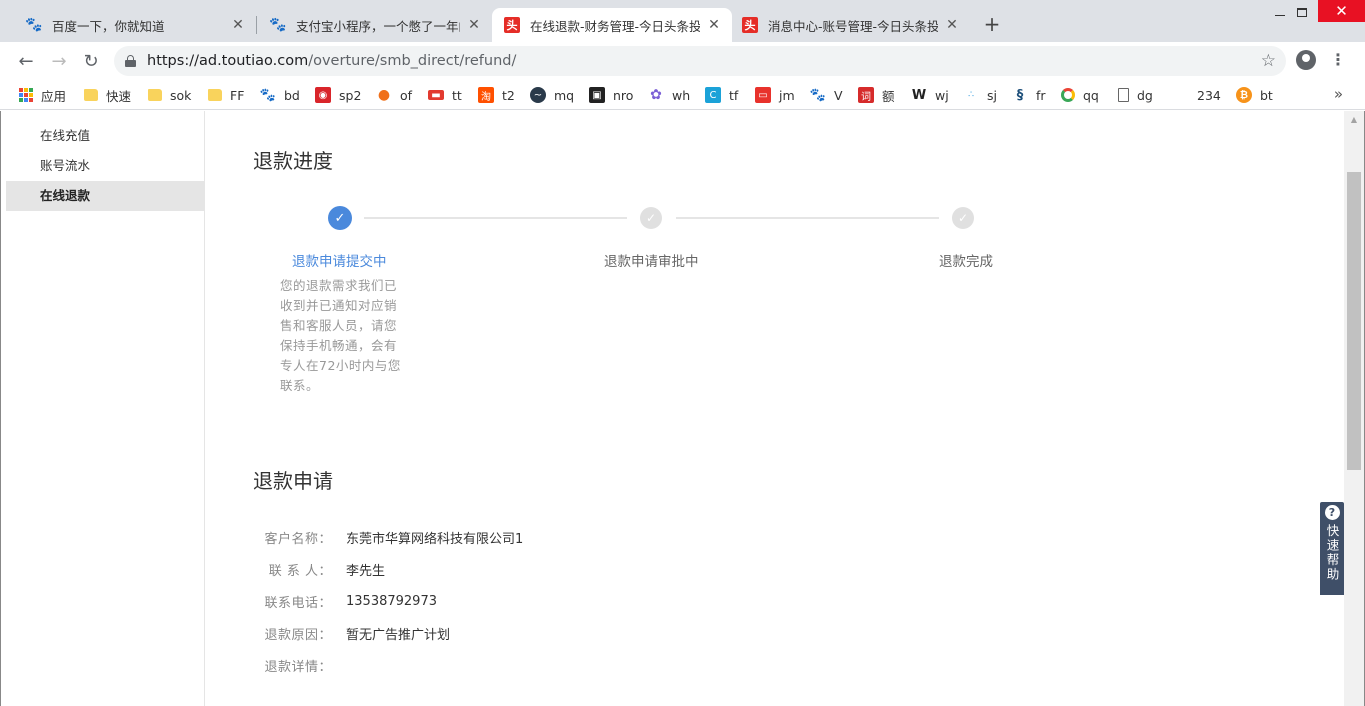 The width and height of the screenshot is (1365, 706). Describe the element at coordinates (1268, 61) in the screenshot. I see `star-icon: ☆` at that location.